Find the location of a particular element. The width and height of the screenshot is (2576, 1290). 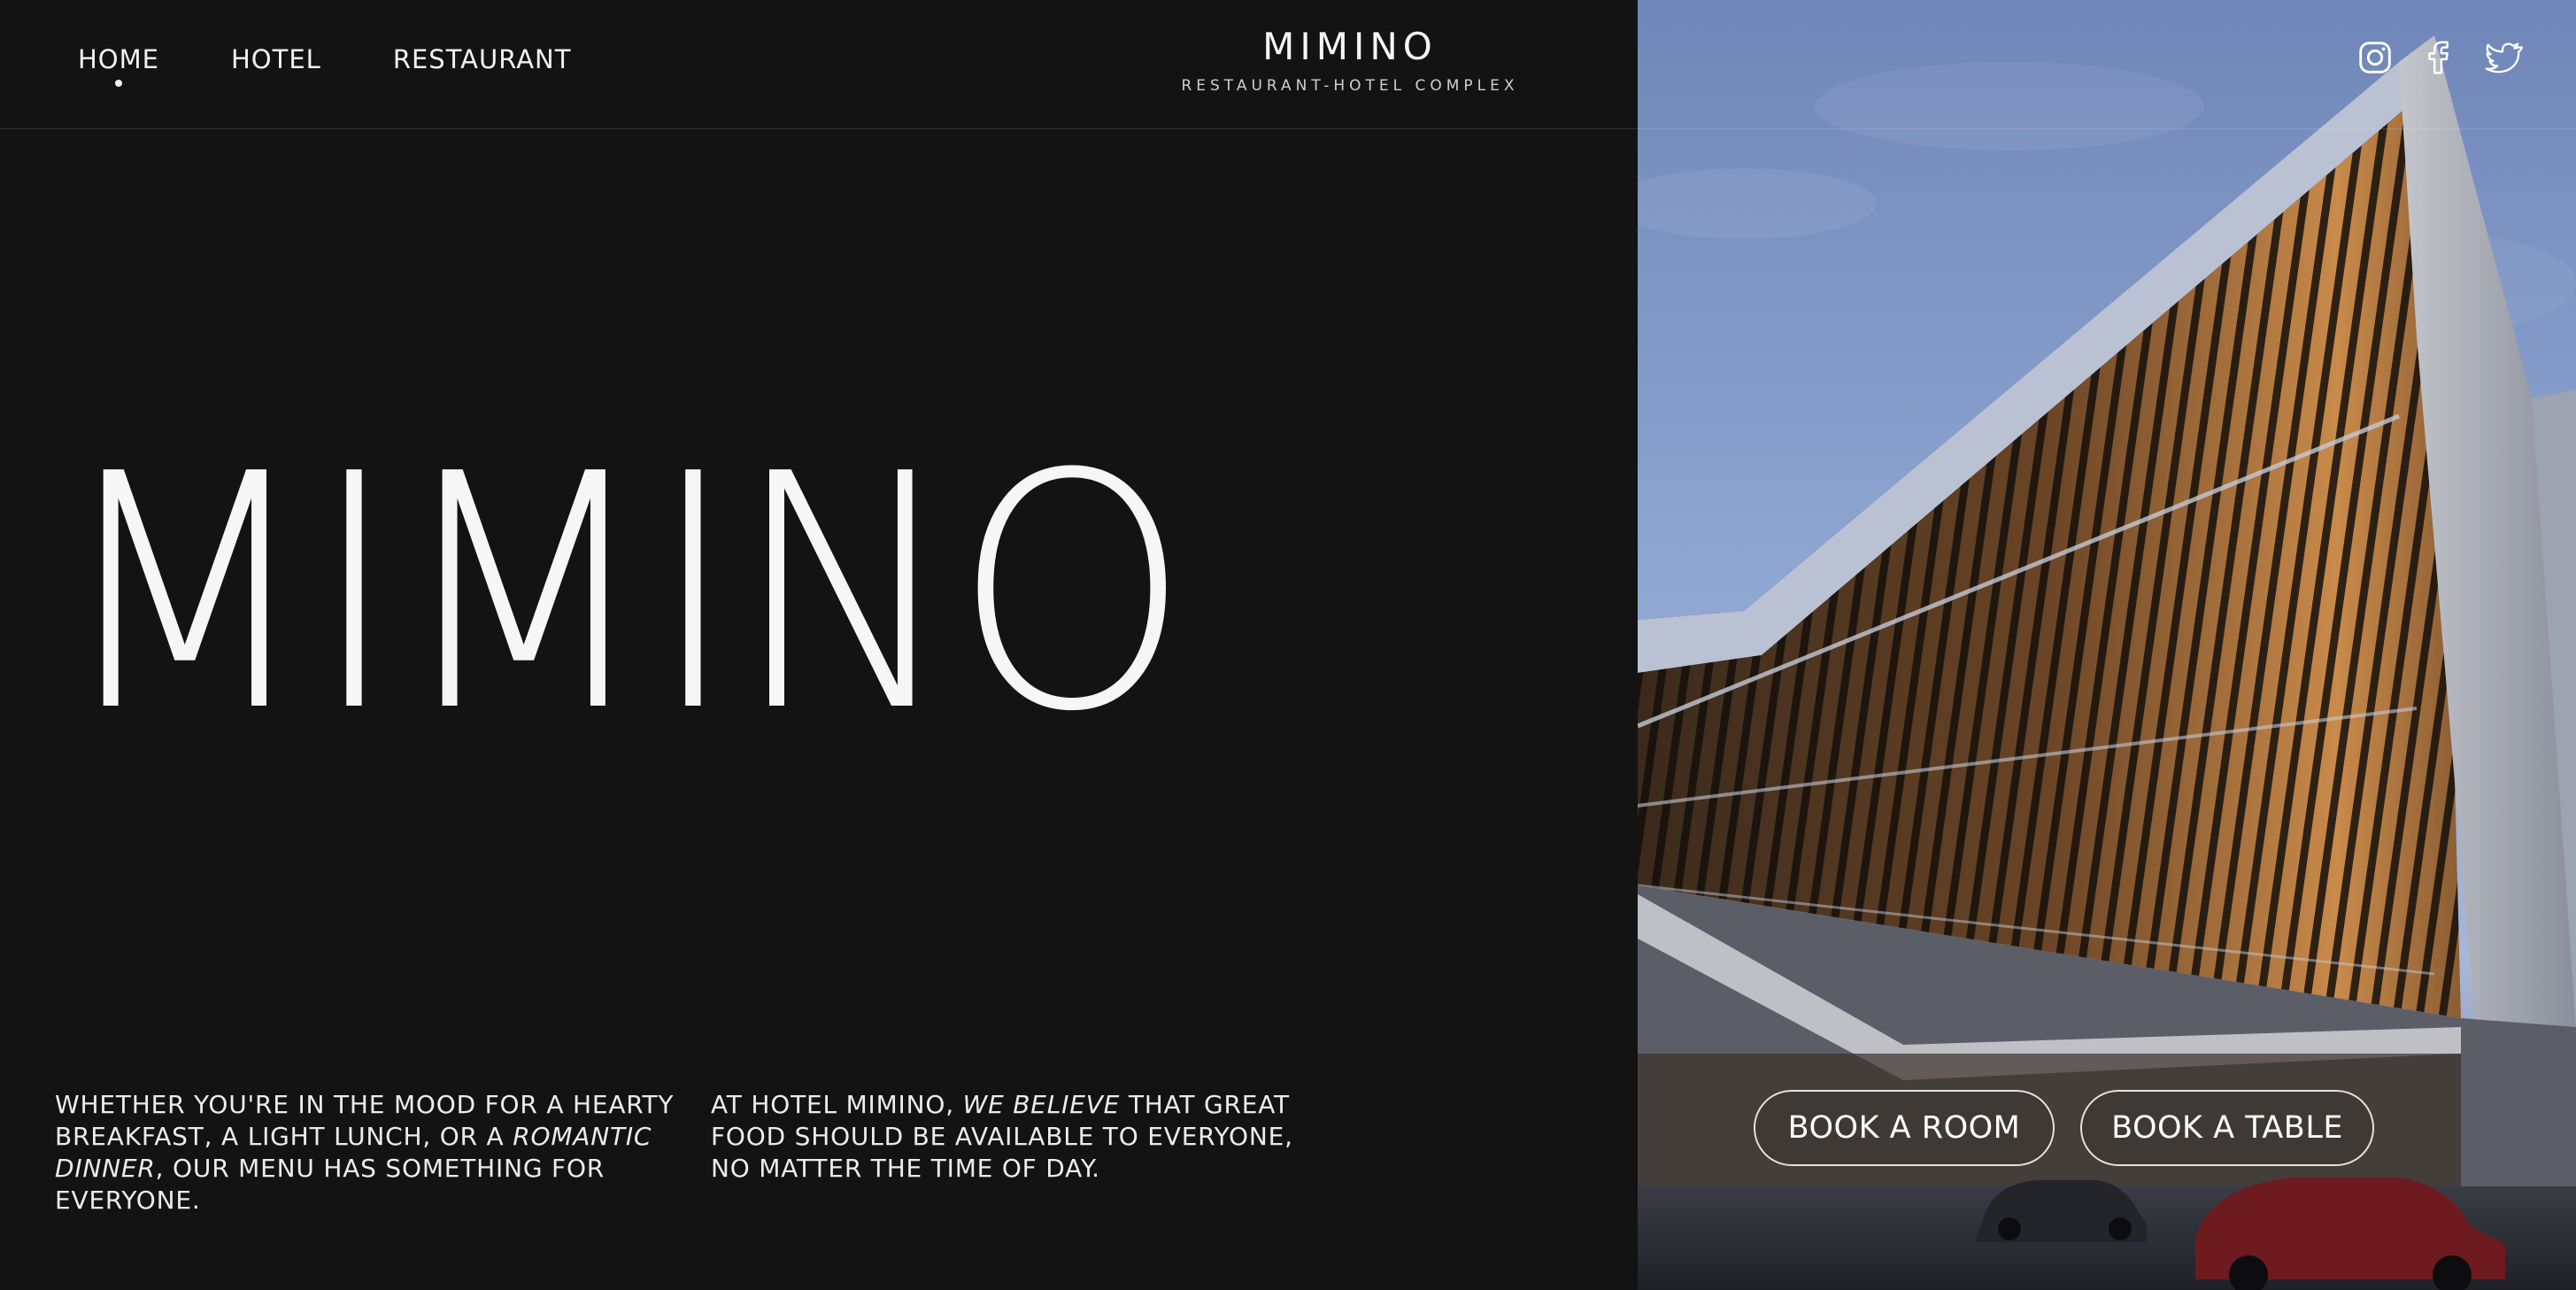

facebook-icon is located at coordinates (2438, 57).